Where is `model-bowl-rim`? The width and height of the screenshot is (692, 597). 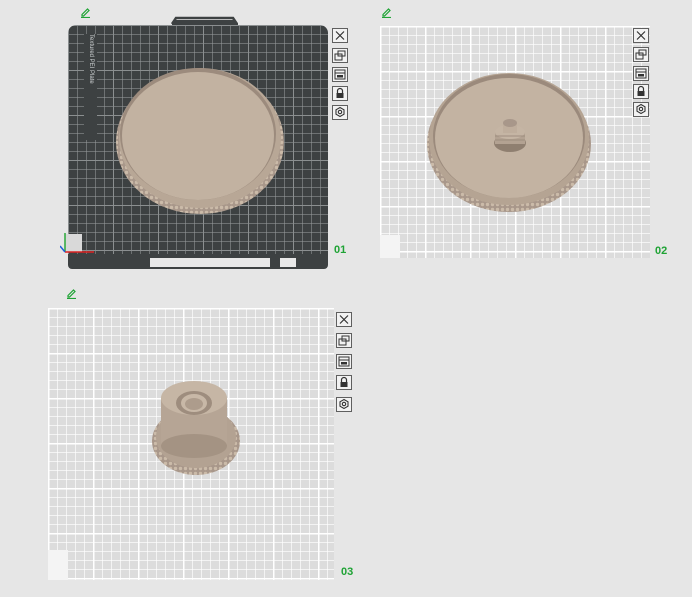
model-bowl-rim is located at coordinates (202, 138).